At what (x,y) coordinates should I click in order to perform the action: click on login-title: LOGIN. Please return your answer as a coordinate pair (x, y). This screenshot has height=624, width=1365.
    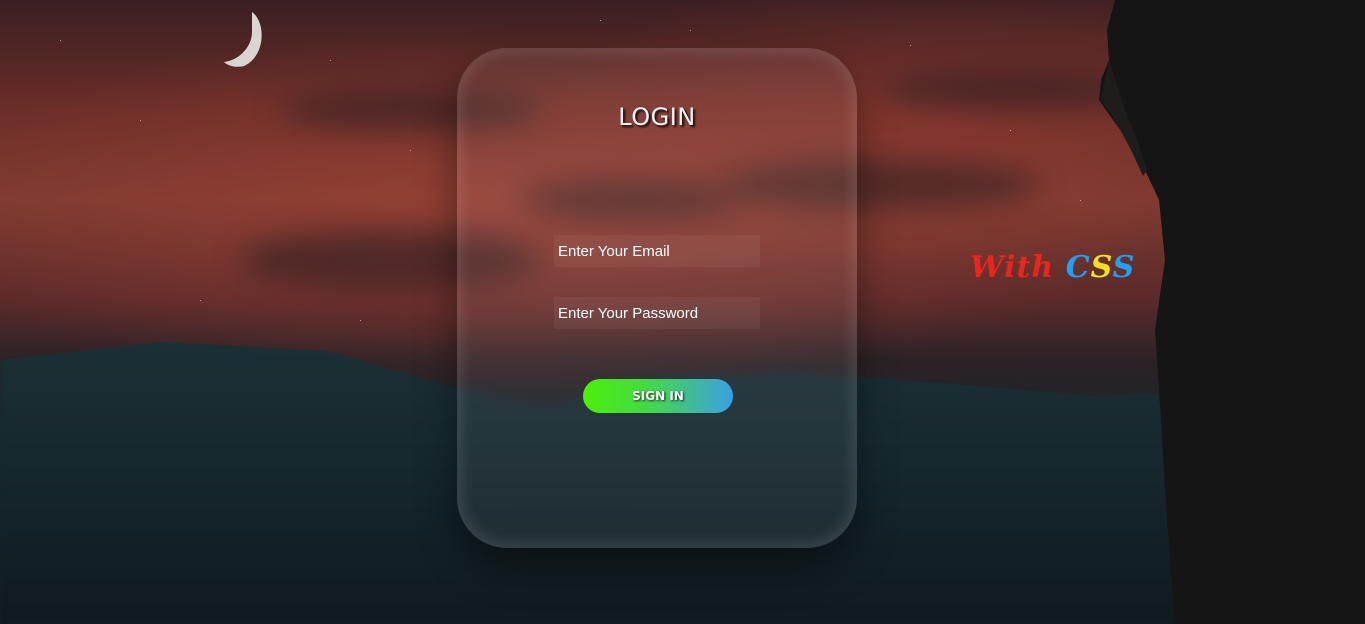
    Looking at the image, I should click on (657, 117).